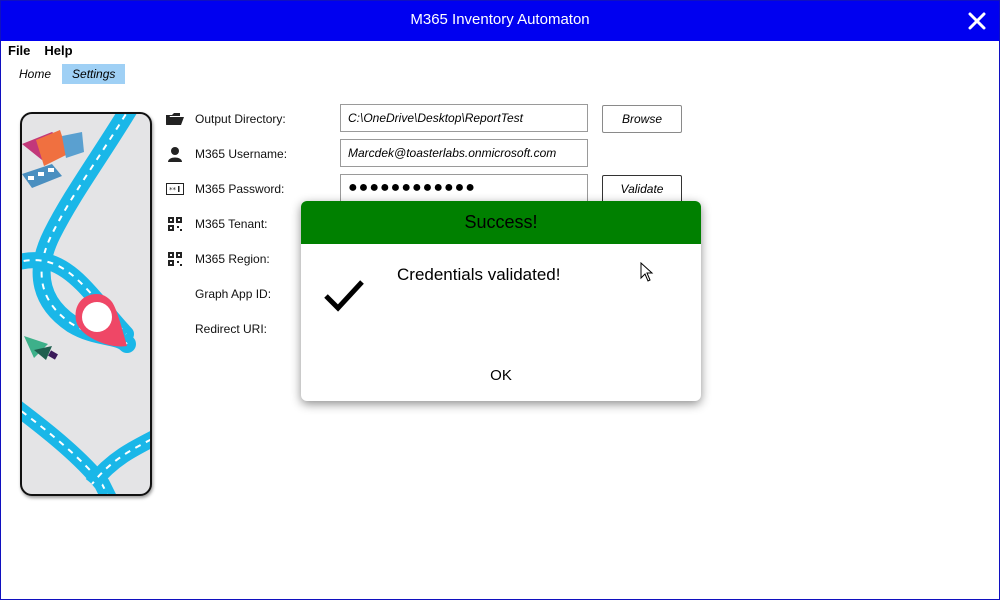  Describe the element at coordinates (642, 189) in the screenshot. I see `validate-button: Validate` at that location.